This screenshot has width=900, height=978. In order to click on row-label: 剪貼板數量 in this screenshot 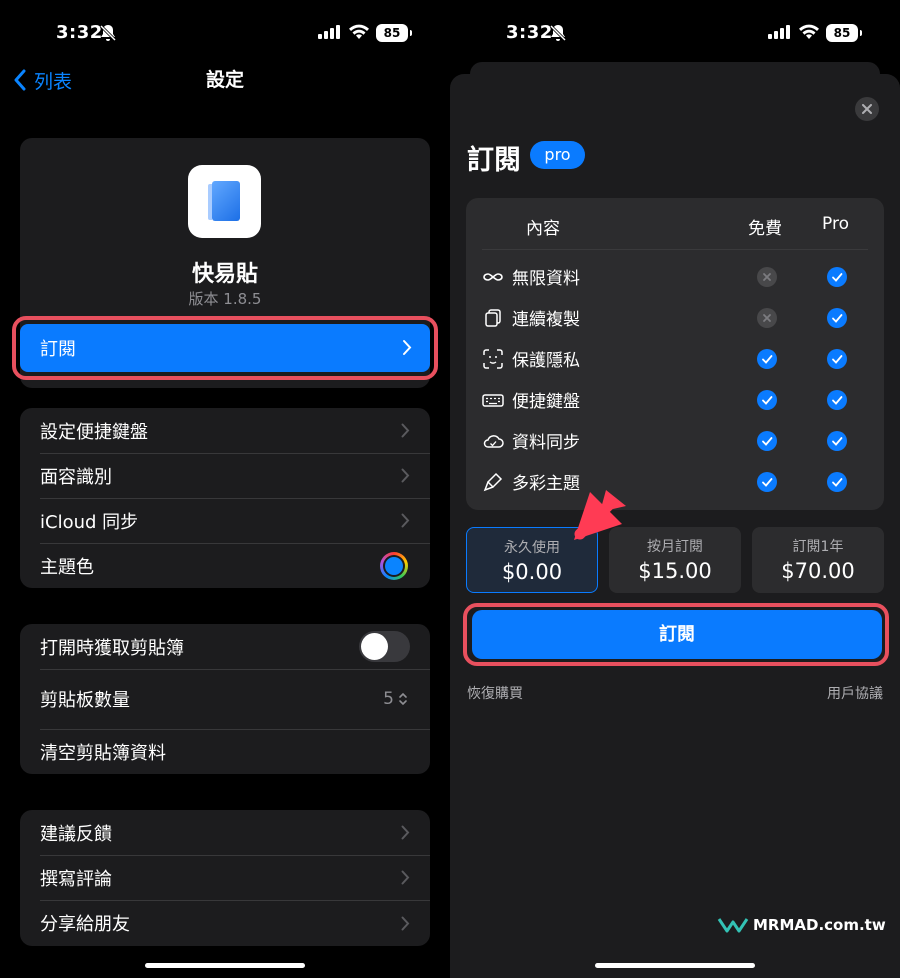, I will do `click(85, 700)`.